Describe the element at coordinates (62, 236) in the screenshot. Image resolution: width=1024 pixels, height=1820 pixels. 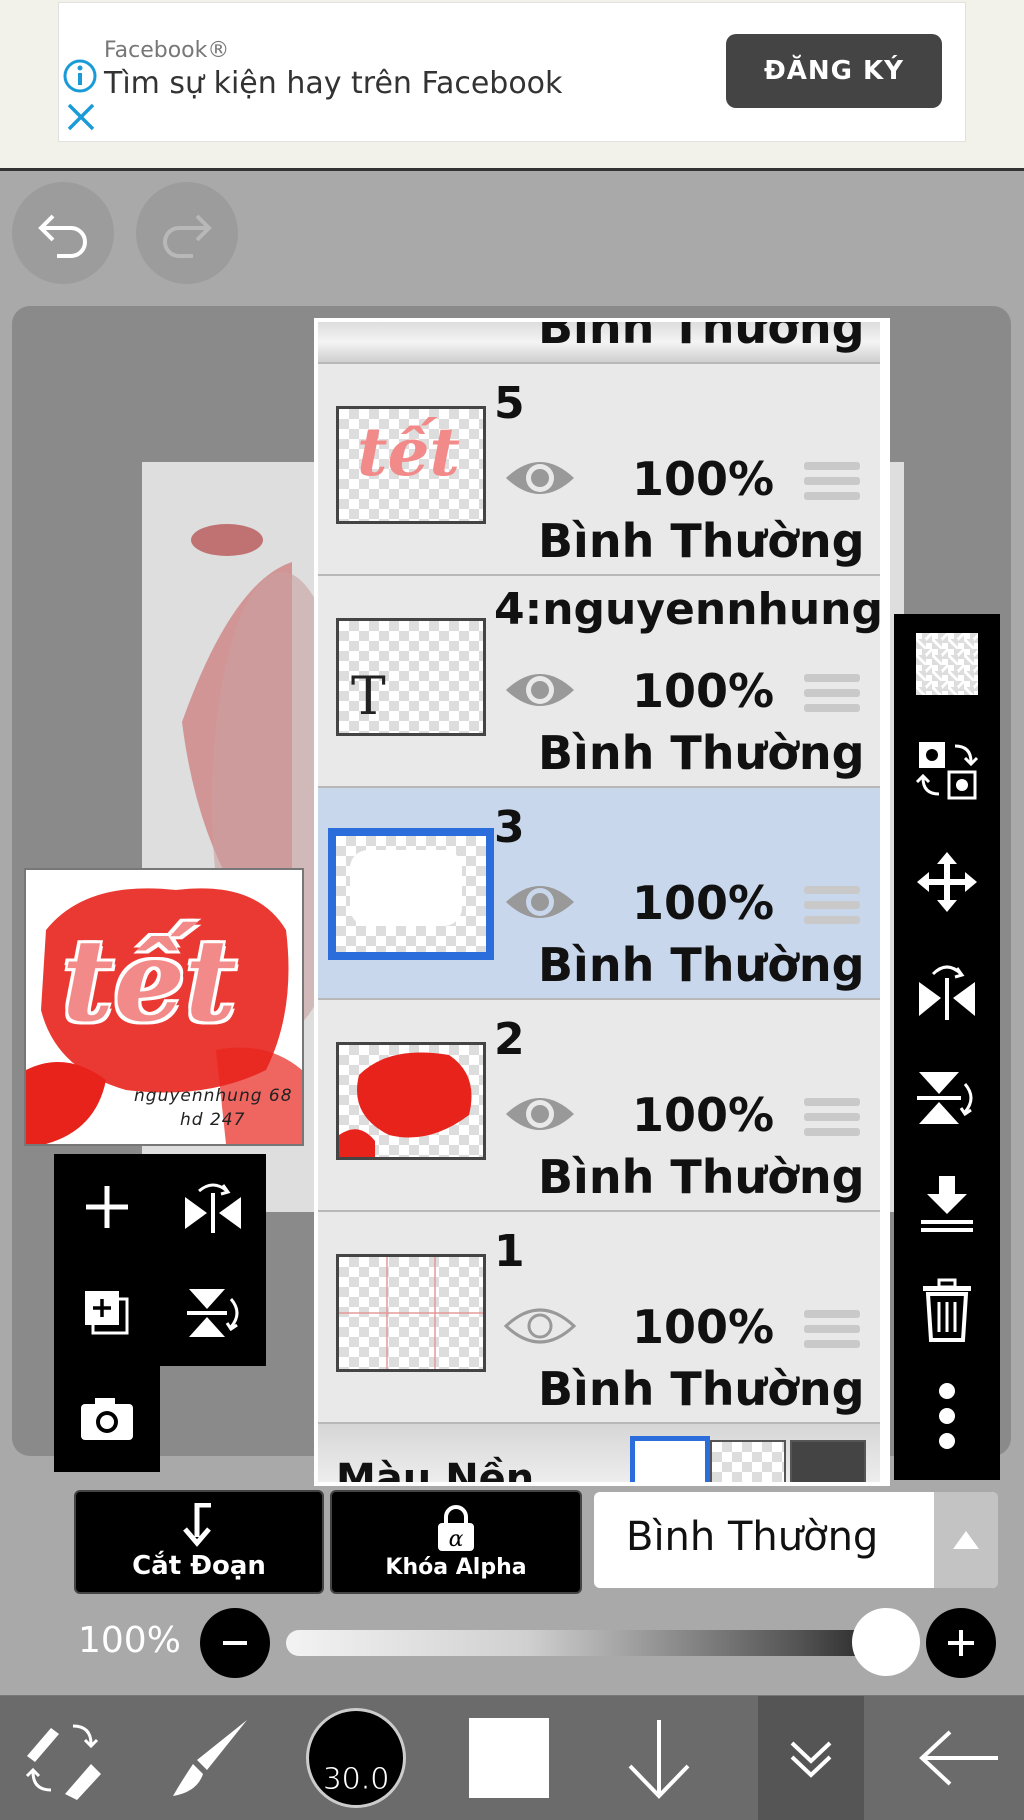
I see `undo-icon` at that location.